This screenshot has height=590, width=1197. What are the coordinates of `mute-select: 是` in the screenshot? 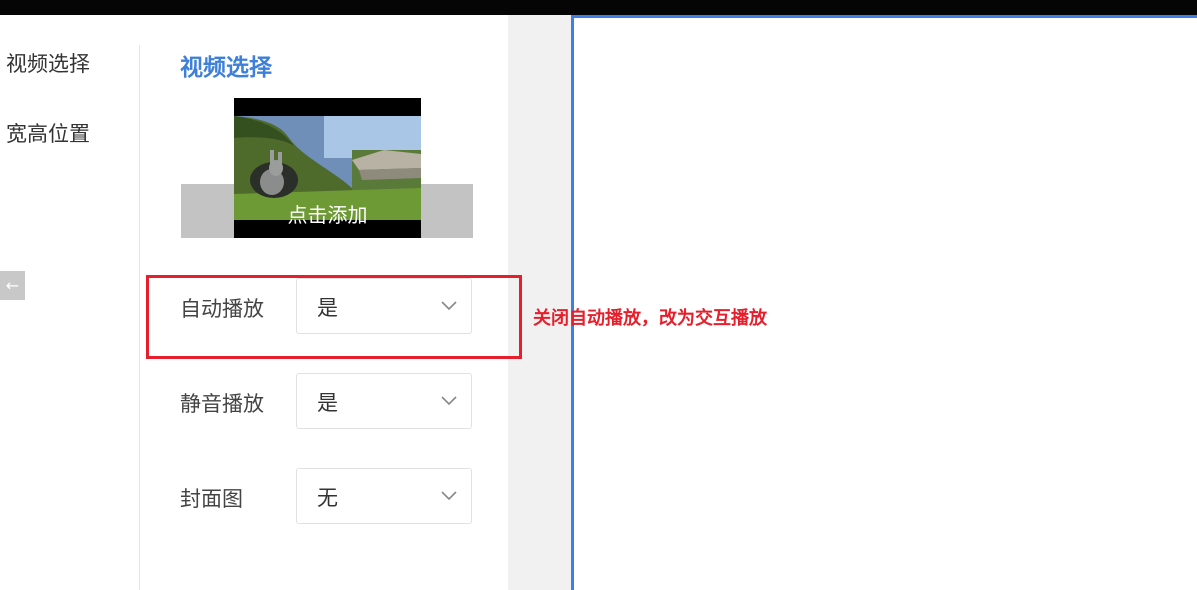 It's located at (384, 401).